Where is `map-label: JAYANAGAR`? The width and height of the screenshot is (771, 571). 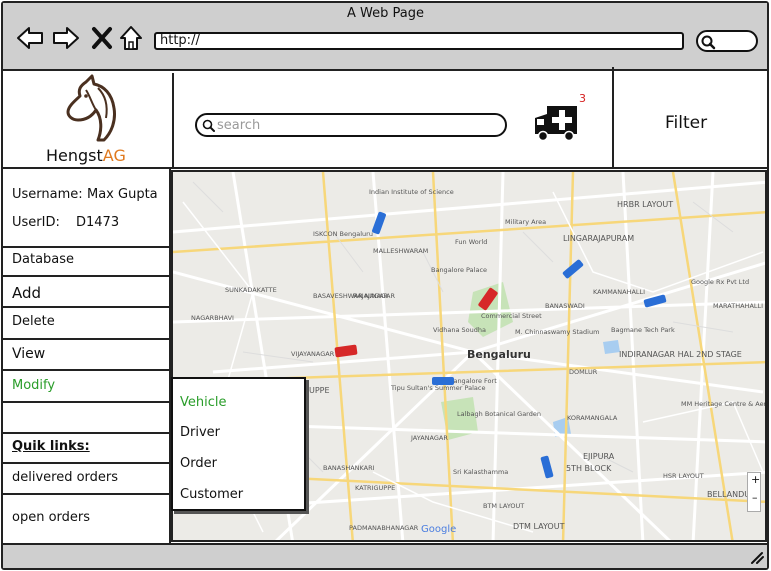 map-label: JAYANAGAR is located at coordinates (429, 438).